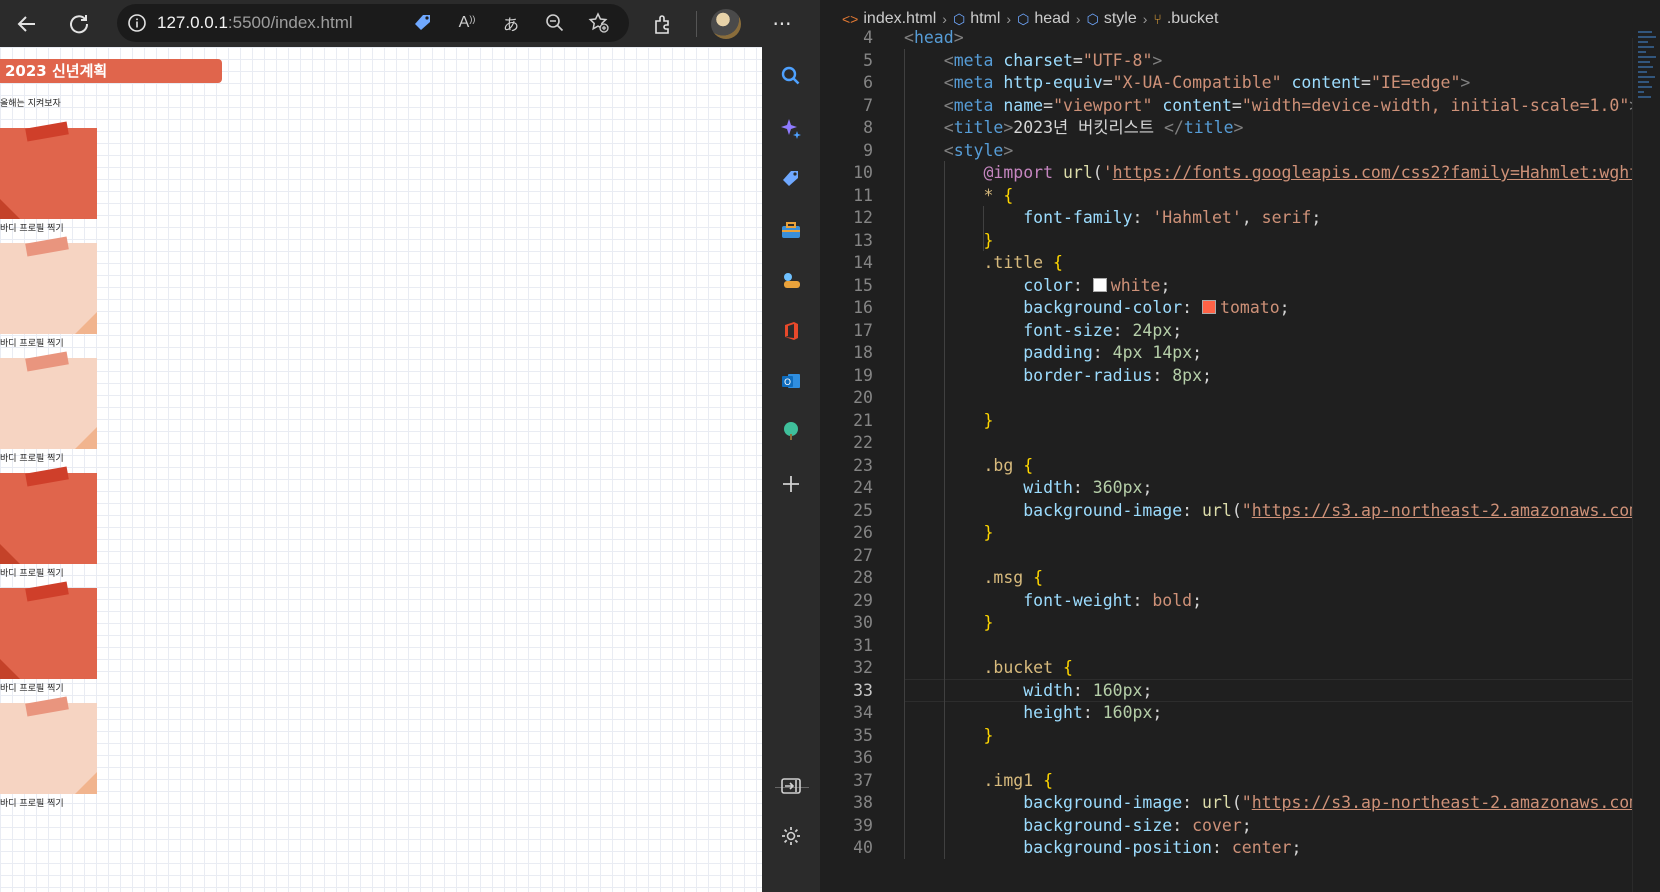 The image size is (1660, 892). What do you see at coordinates (1226, 713) in the screenshot?
I see `code-line: 34 height: 160px;` at bounding box center [1226, 713].